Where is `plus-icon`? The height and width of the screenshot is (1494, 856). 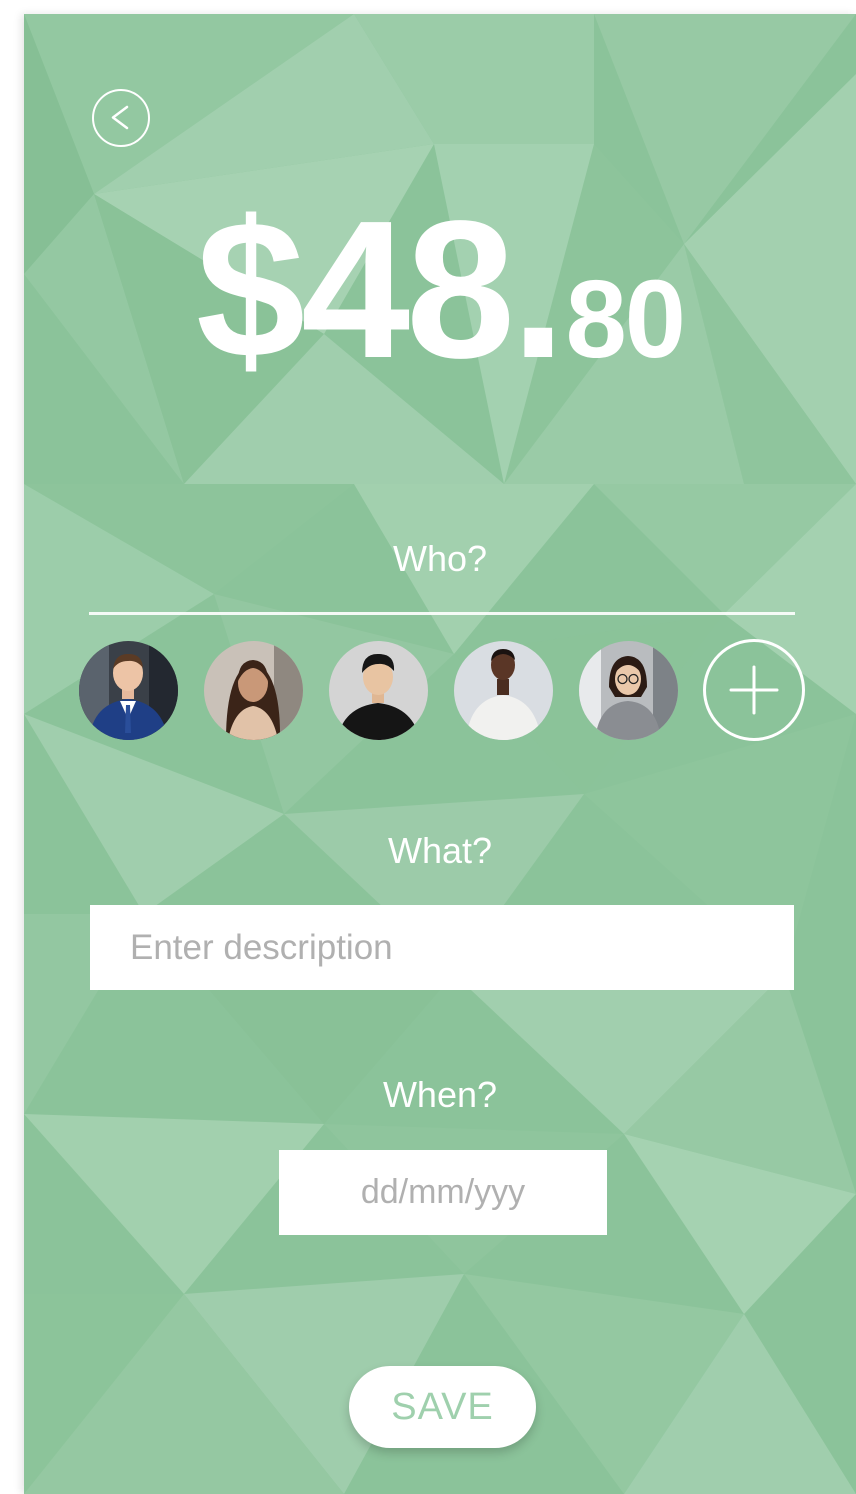 plus-icon is located at coordinates (754, 690).